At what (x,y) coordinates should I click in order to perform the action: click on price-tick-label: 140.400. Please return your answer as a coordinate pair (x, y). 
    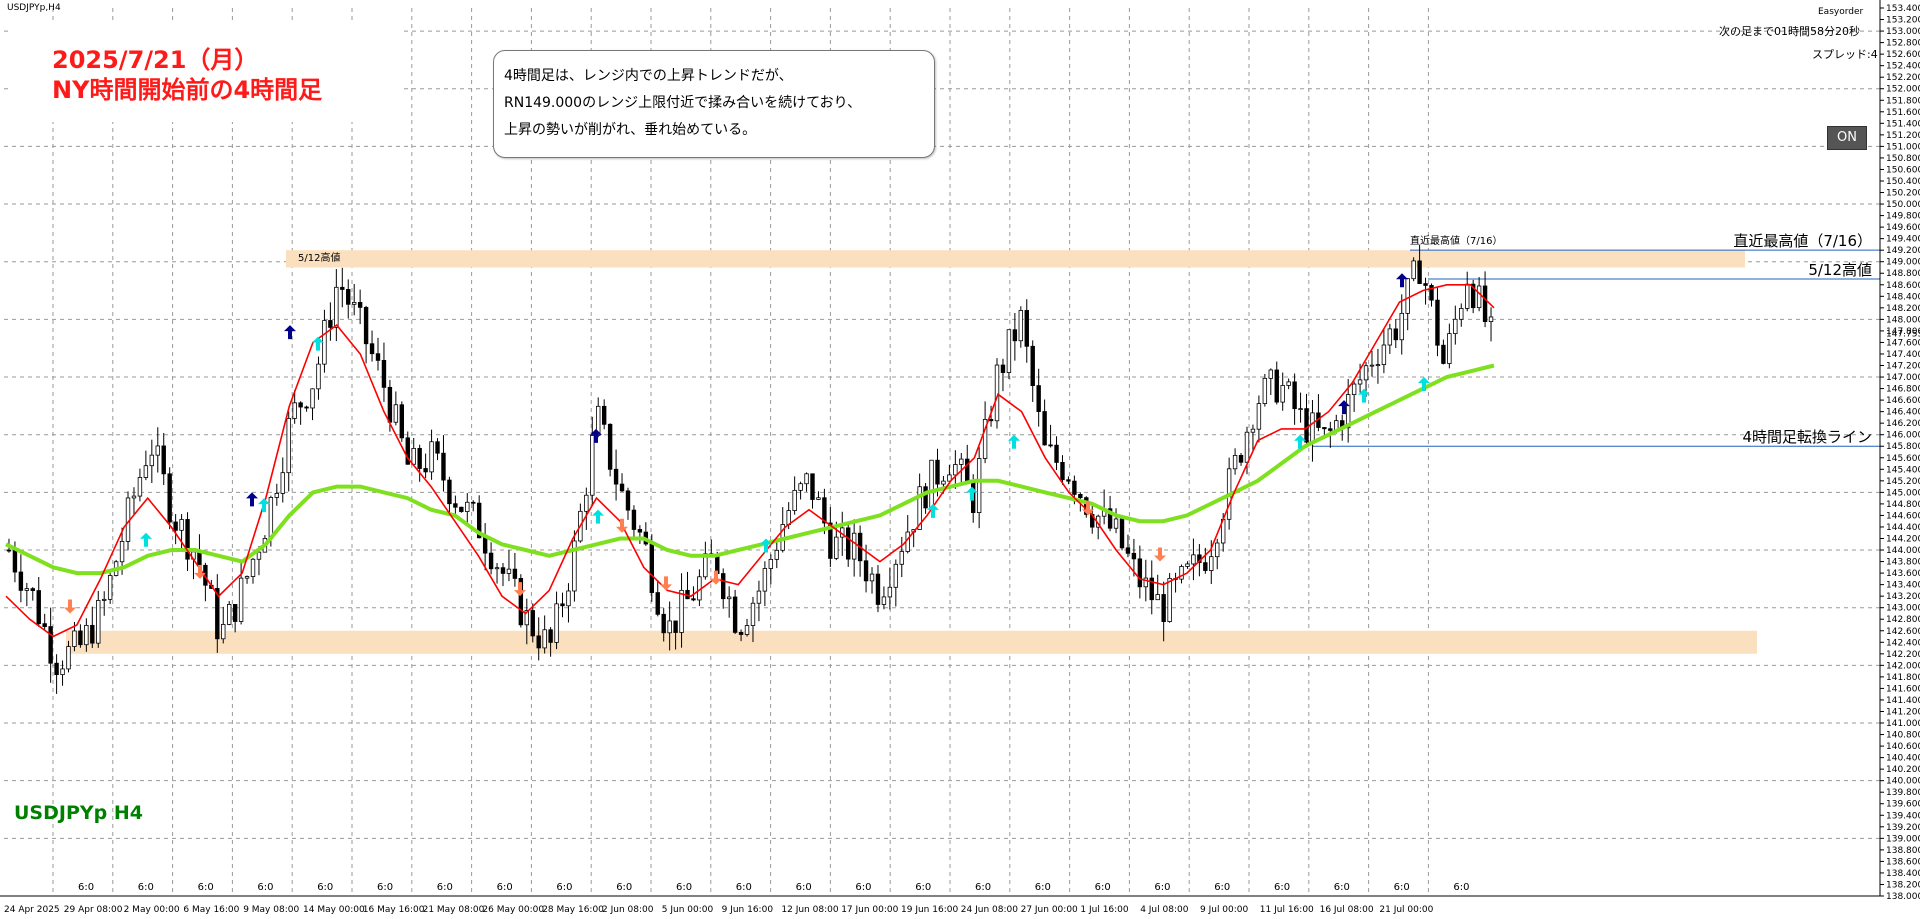
    Looking at the image, I should click on (1903, 759).